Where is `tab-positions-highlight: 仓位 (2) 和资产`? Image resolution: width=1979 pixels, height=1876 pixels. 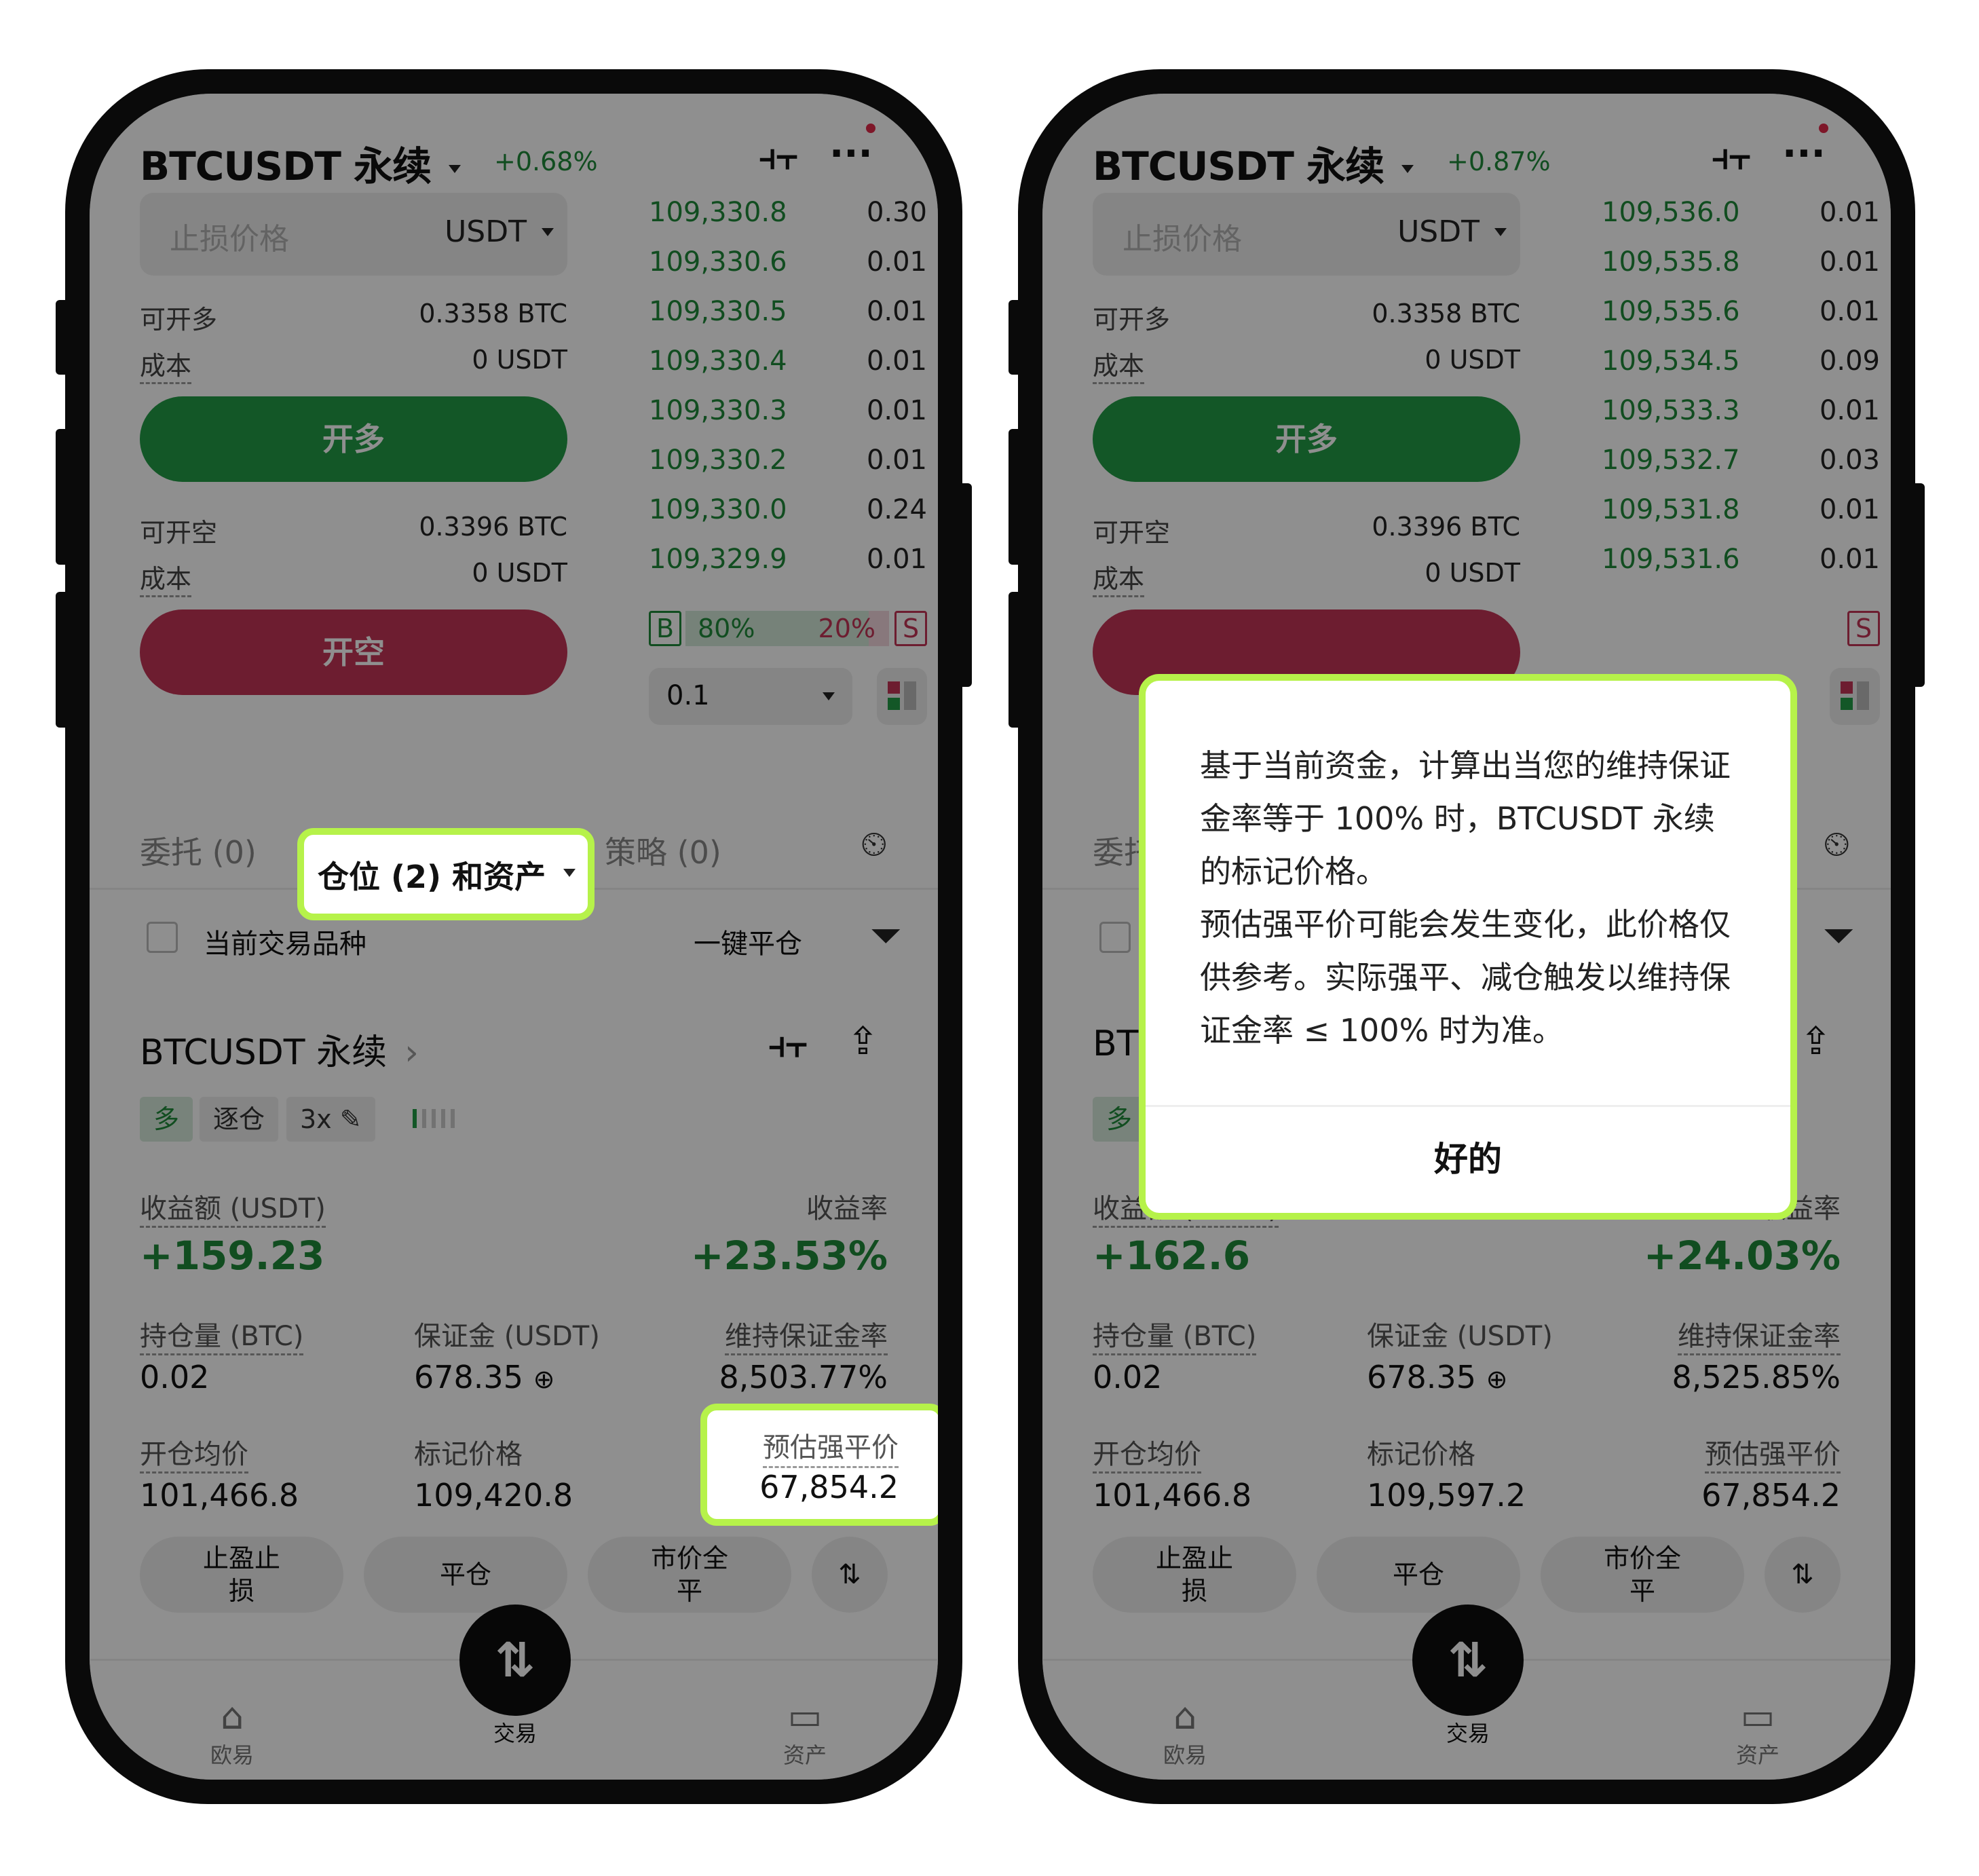 tab-positions-highlight: 仓位 (2) 和资产 is located at coordinates (446, 874).